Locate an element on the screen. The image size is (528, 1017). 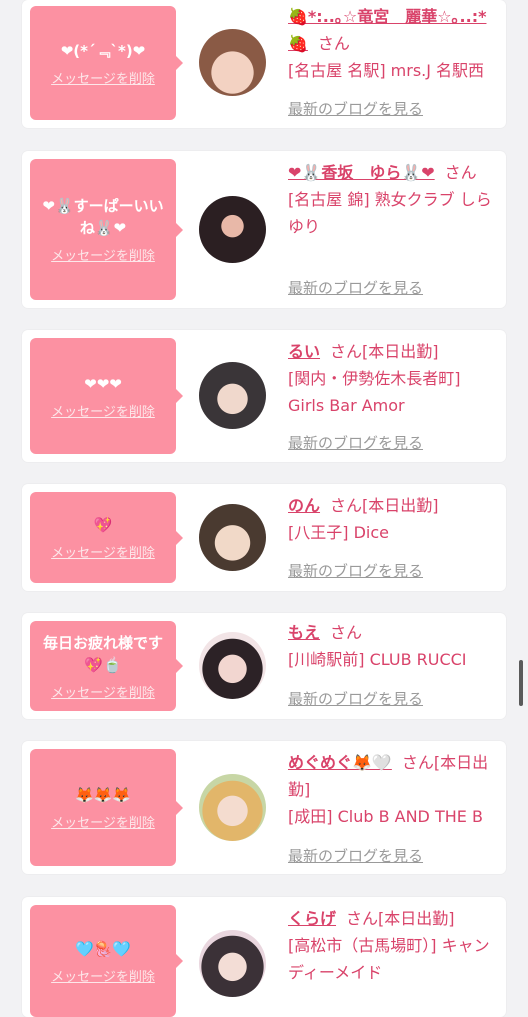
message-text: 💖 is located at coordinates (103, 525).